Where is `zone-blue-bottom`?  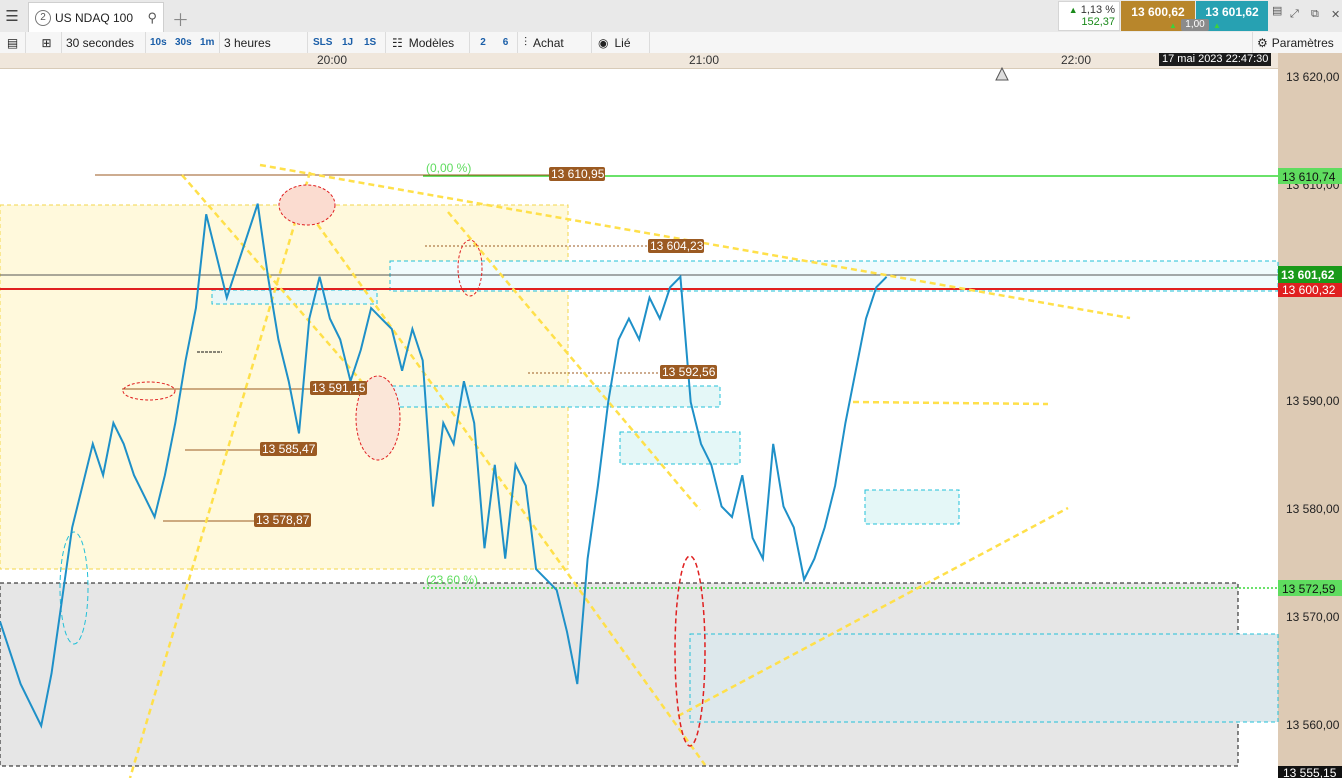 zone-blue-bottom is located at coordinates (984, 678).